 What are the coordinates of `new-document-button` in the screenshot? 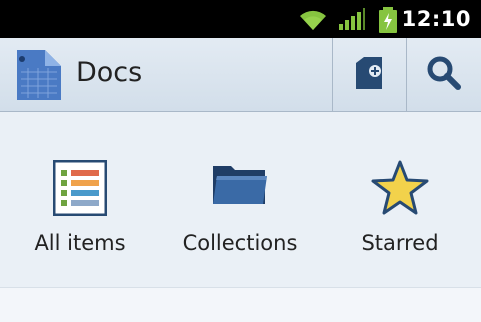 It's located at (369, 74).